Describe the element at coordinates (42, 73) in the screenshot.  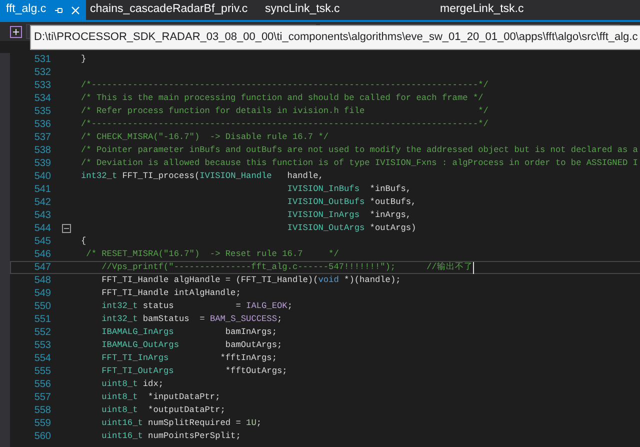
I see `line-number: 532` at that location.